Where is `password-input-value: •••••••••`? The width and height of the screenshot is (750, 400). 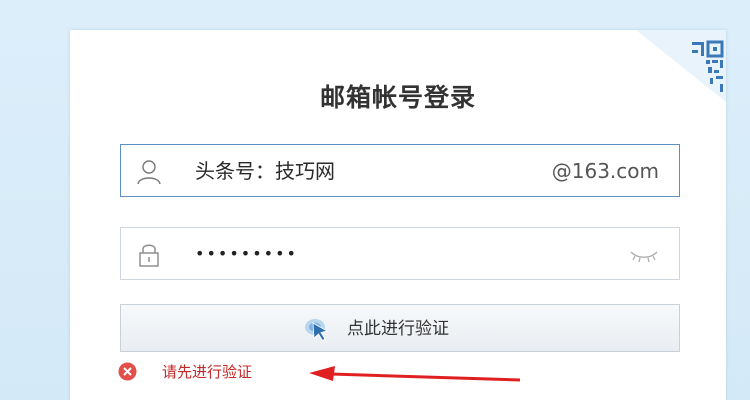 password-input-value: ••••••••• is located at coordinates (246, 254).